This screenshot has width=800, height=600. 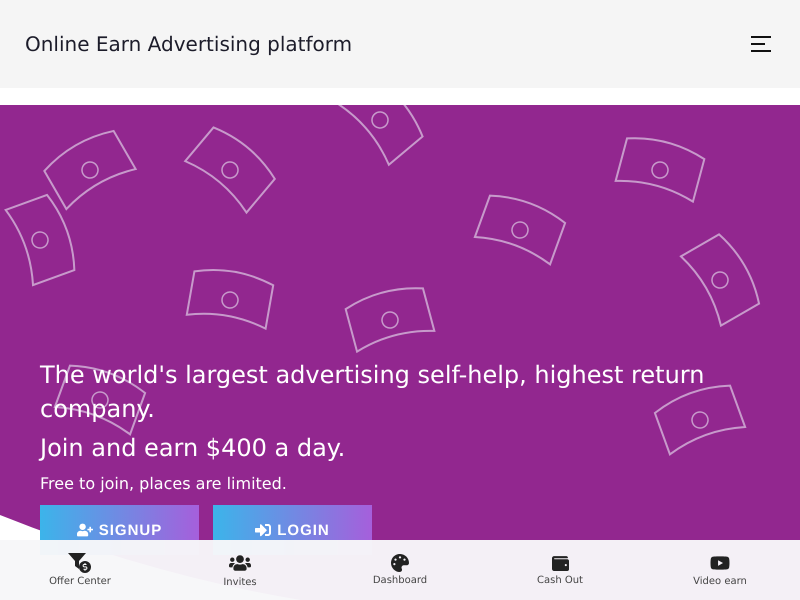 I want to click on user-plus-icon, so click(x=84, y=530).